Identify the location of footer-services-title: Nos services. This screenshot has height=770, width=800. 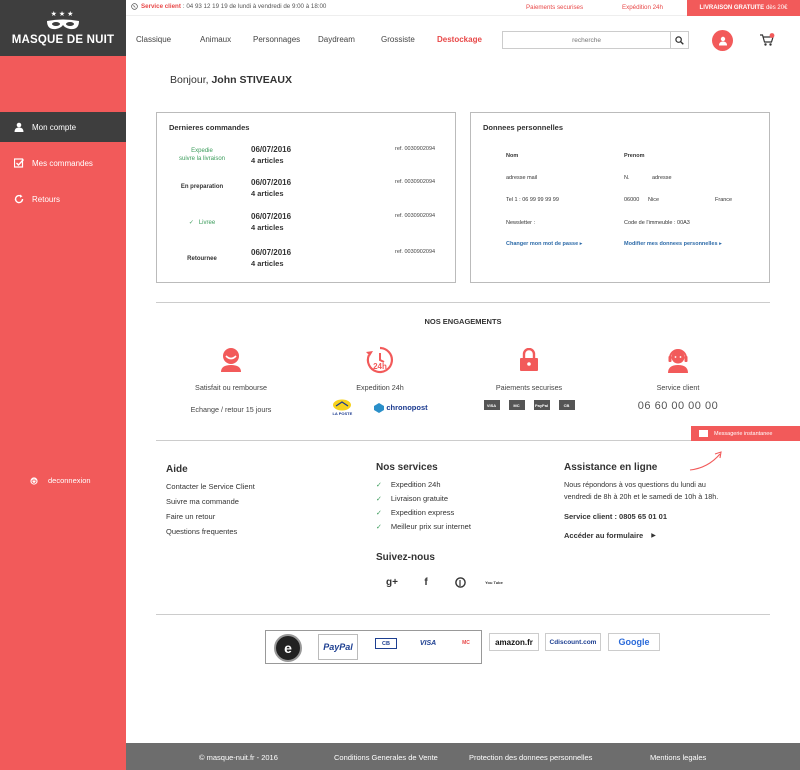
(407, 467).